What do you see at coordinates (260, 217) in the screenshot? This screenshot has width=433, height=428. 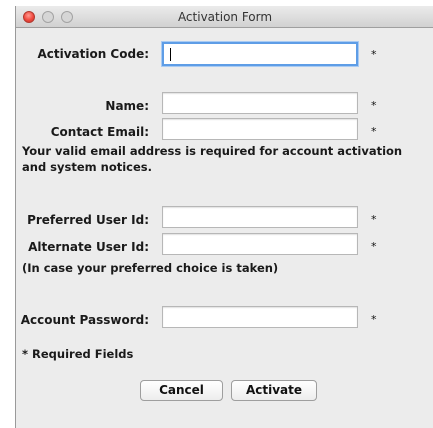 I see `preferred-user-id-input` at bounding box center [260, 217].